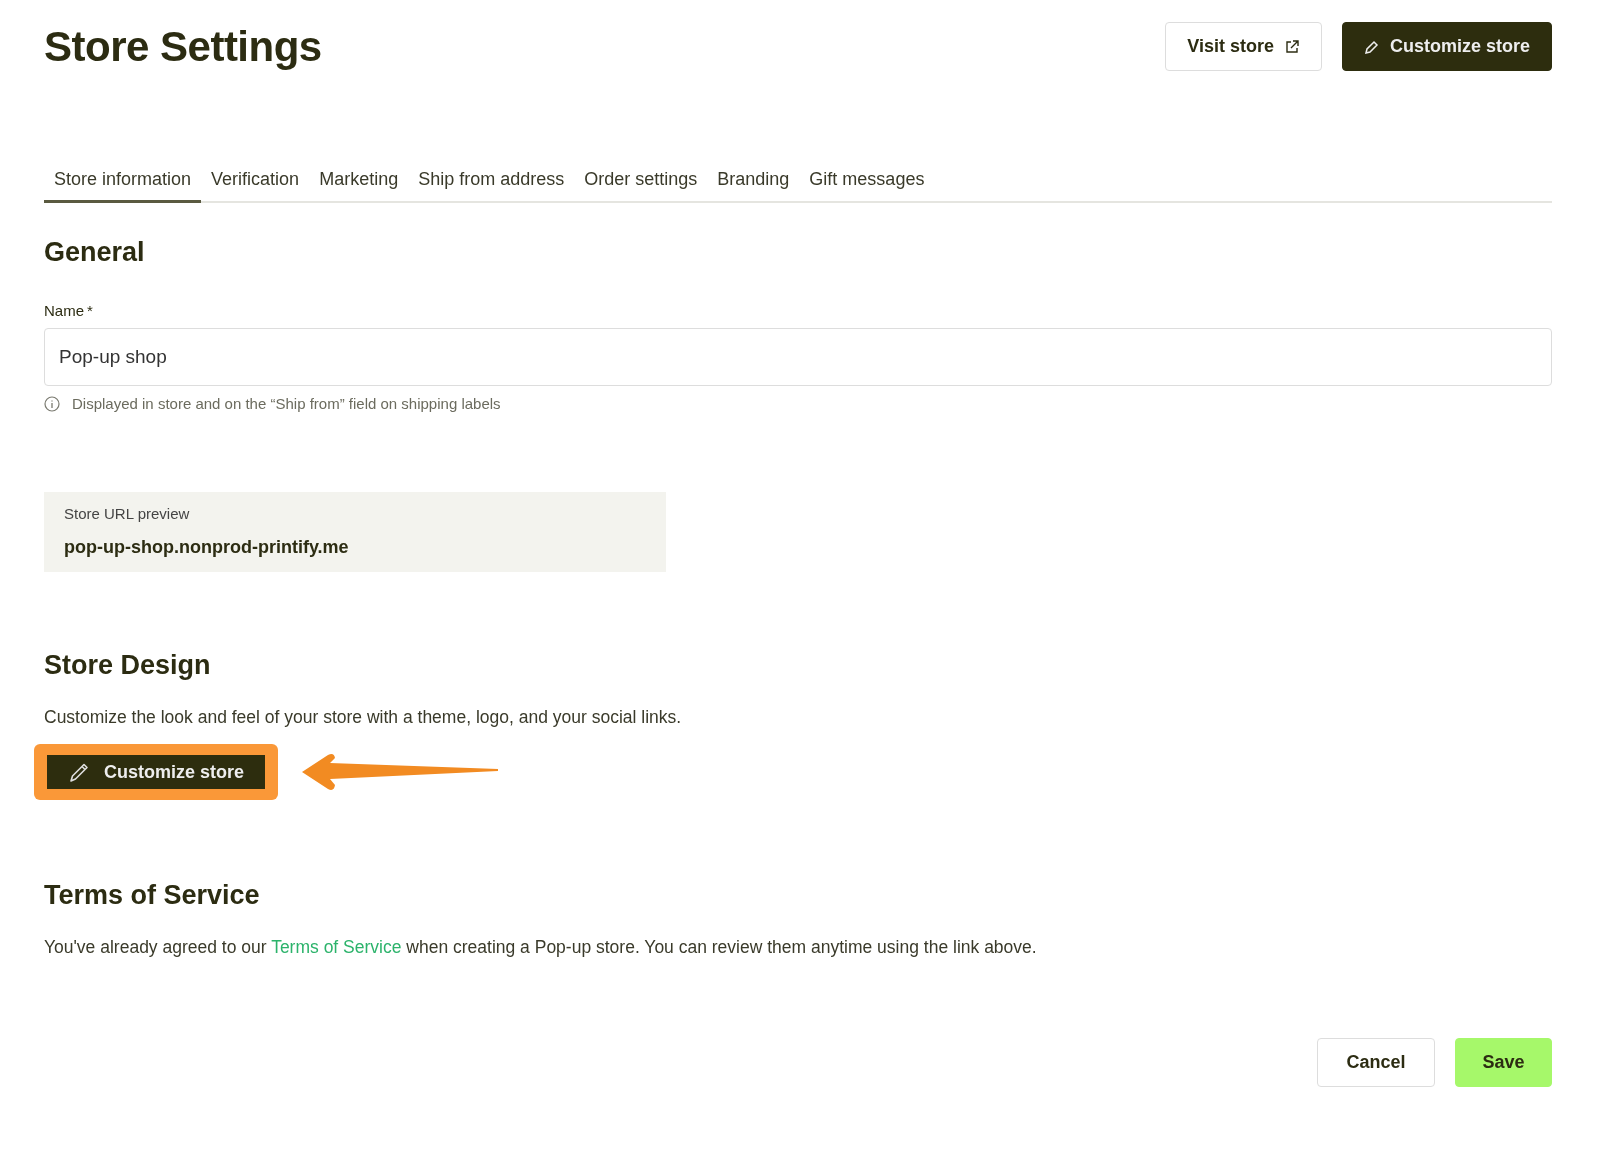  What do you see at coordinates (541, 947) in the screenshot?
I see `terms-text: You've already agreed to our Terms of Service when creating a Pop-up store. You can review them anytime using the link above.` at bounding box center [541, 947].